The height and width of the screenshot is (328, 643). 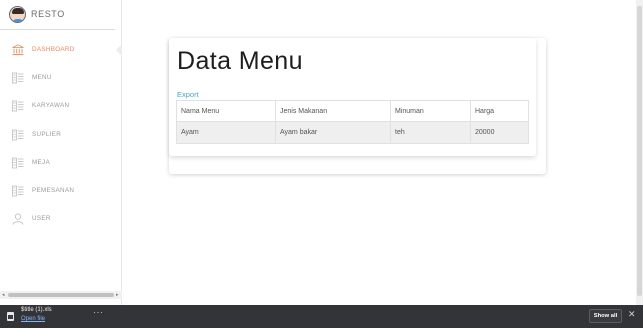 I want to click on sidebar-item-karyawan: KARYAWAN, so click(x=61, y=106).